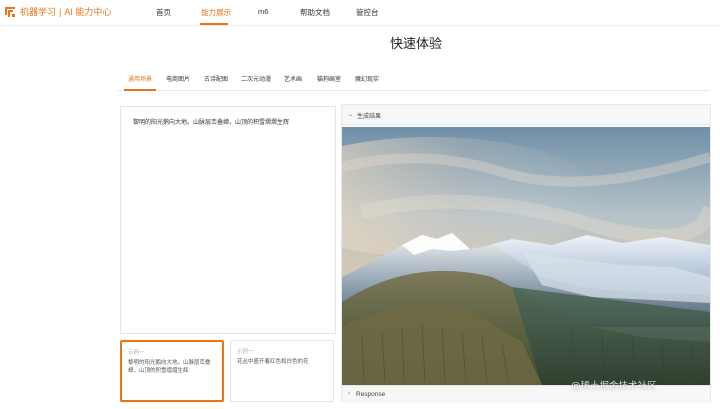 The width and height of the screenshot is (720, 409). Describe the element at coordinates (263, 11) in the screenshot. I see `nav-item-m6: m6` at that location.